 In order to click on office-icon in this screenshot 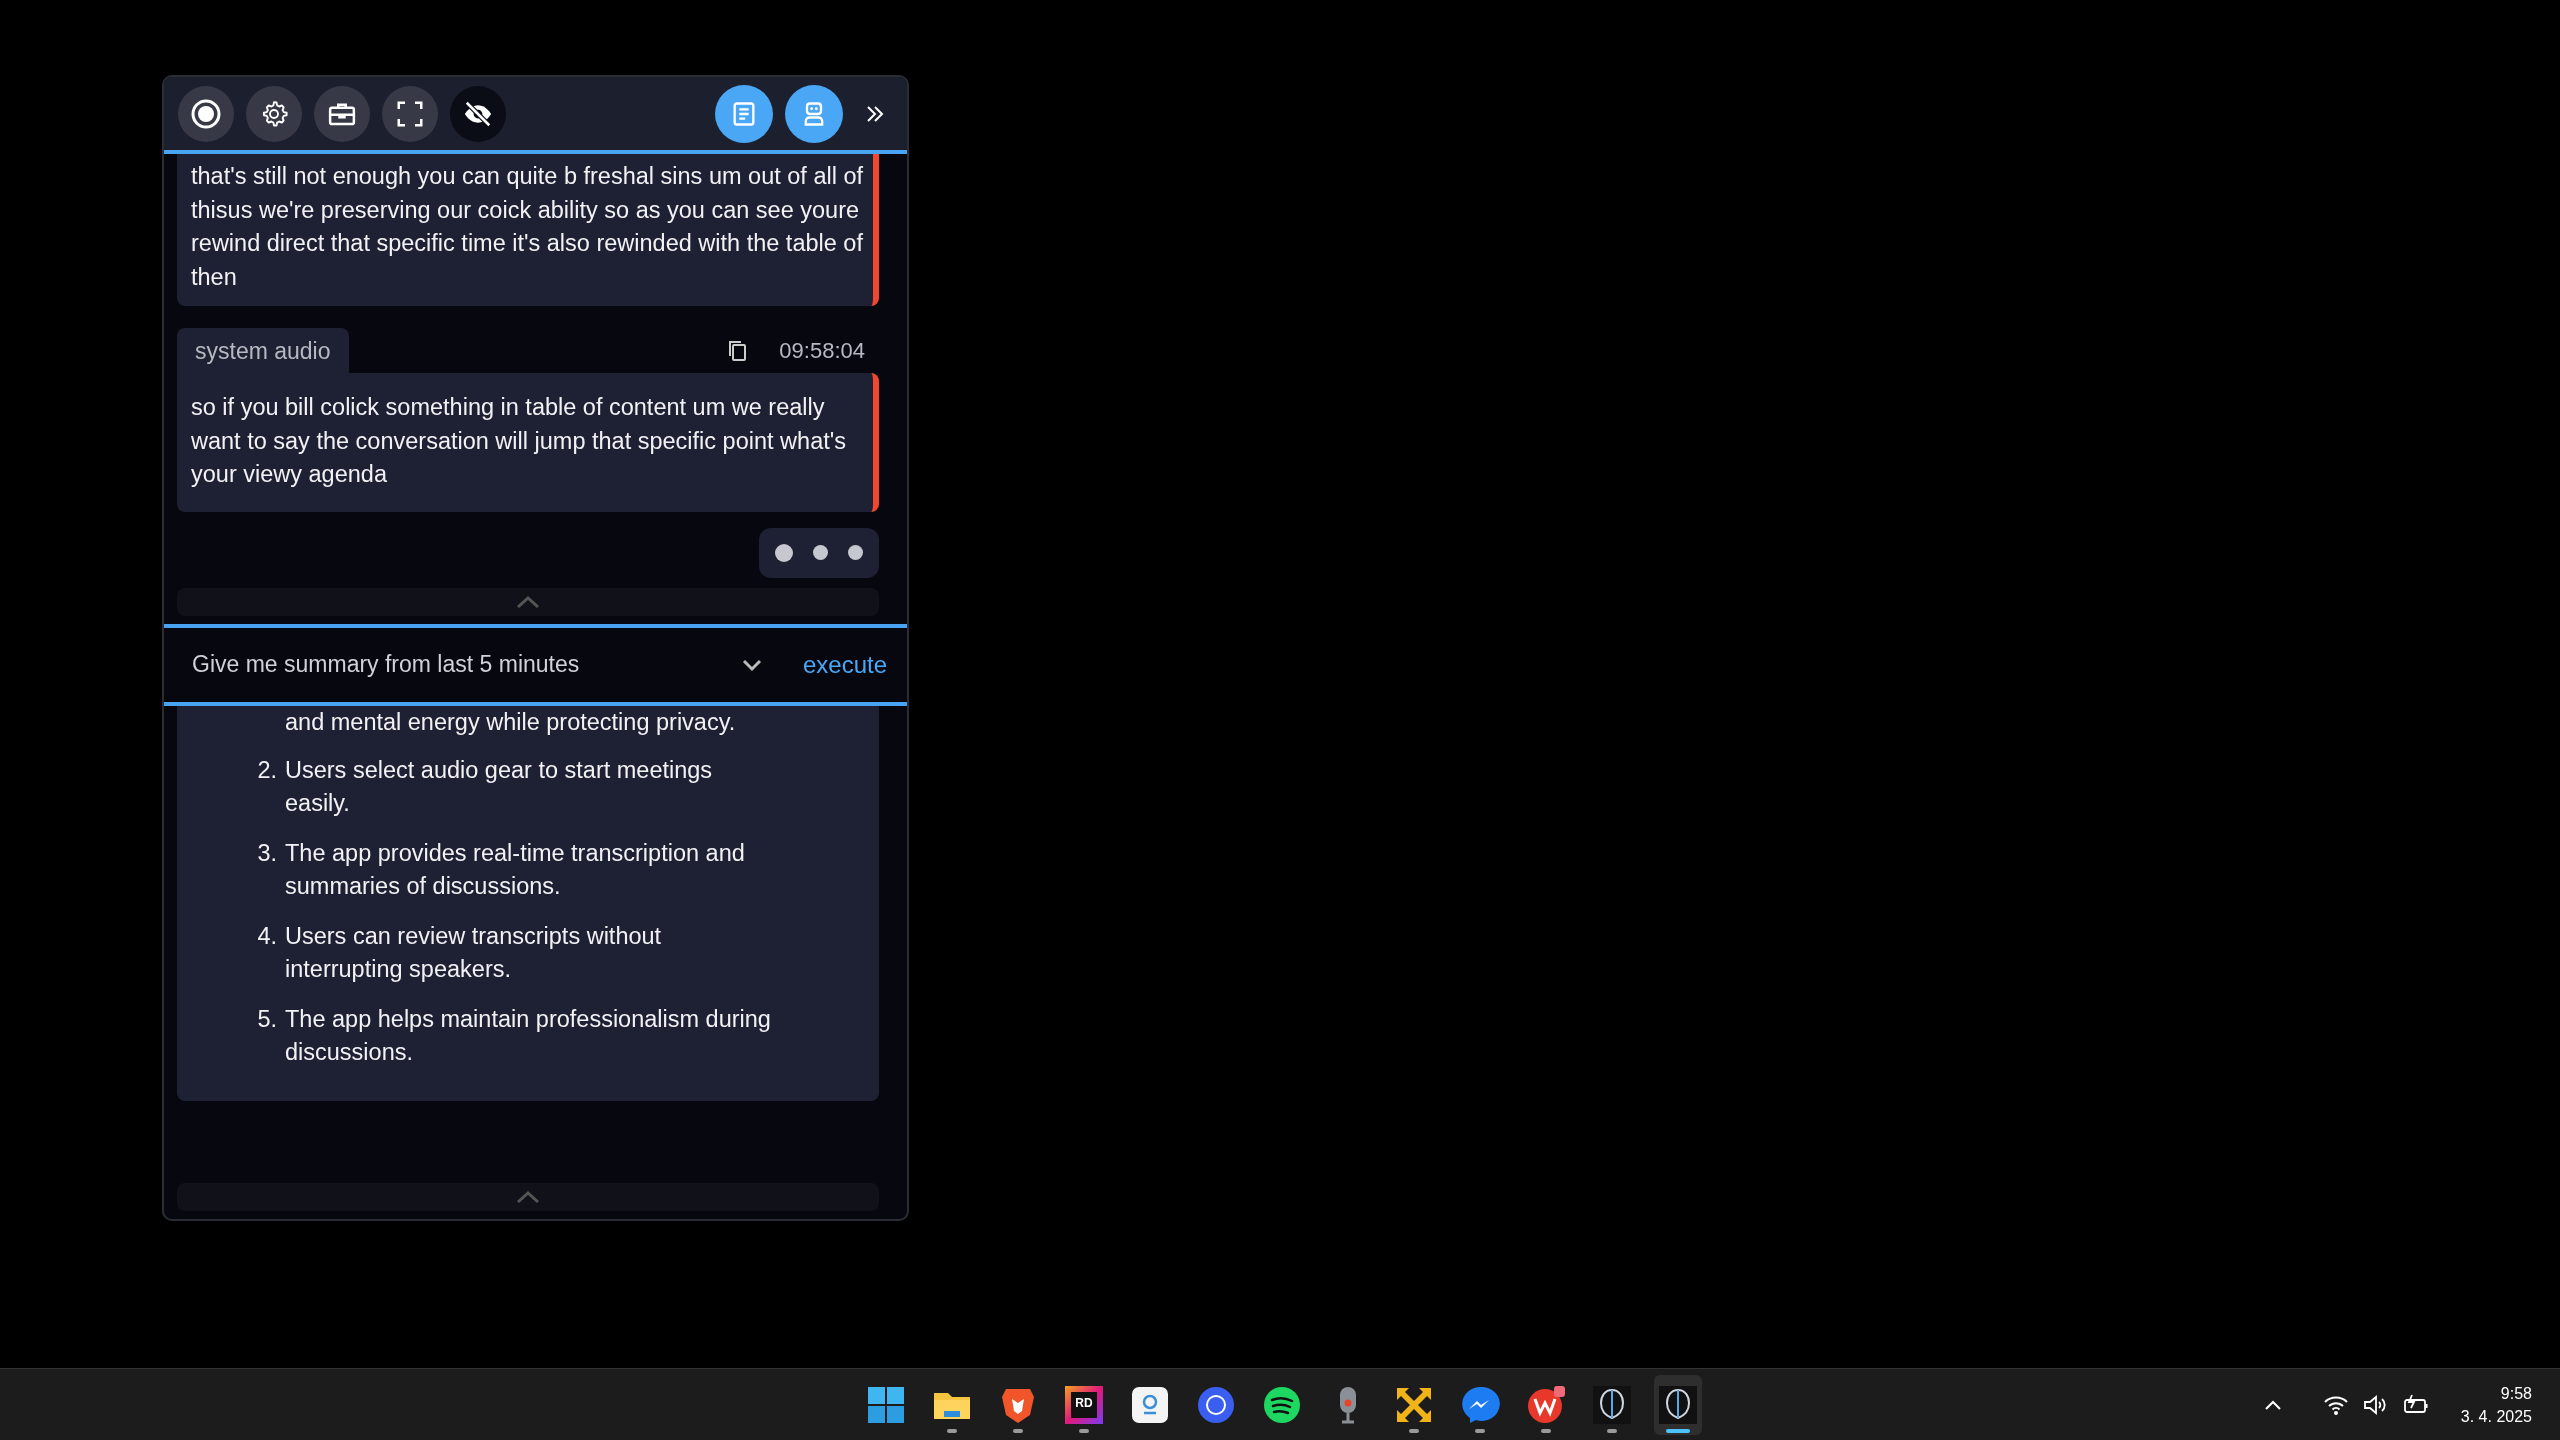, I will do `click(1546, 1404)`.